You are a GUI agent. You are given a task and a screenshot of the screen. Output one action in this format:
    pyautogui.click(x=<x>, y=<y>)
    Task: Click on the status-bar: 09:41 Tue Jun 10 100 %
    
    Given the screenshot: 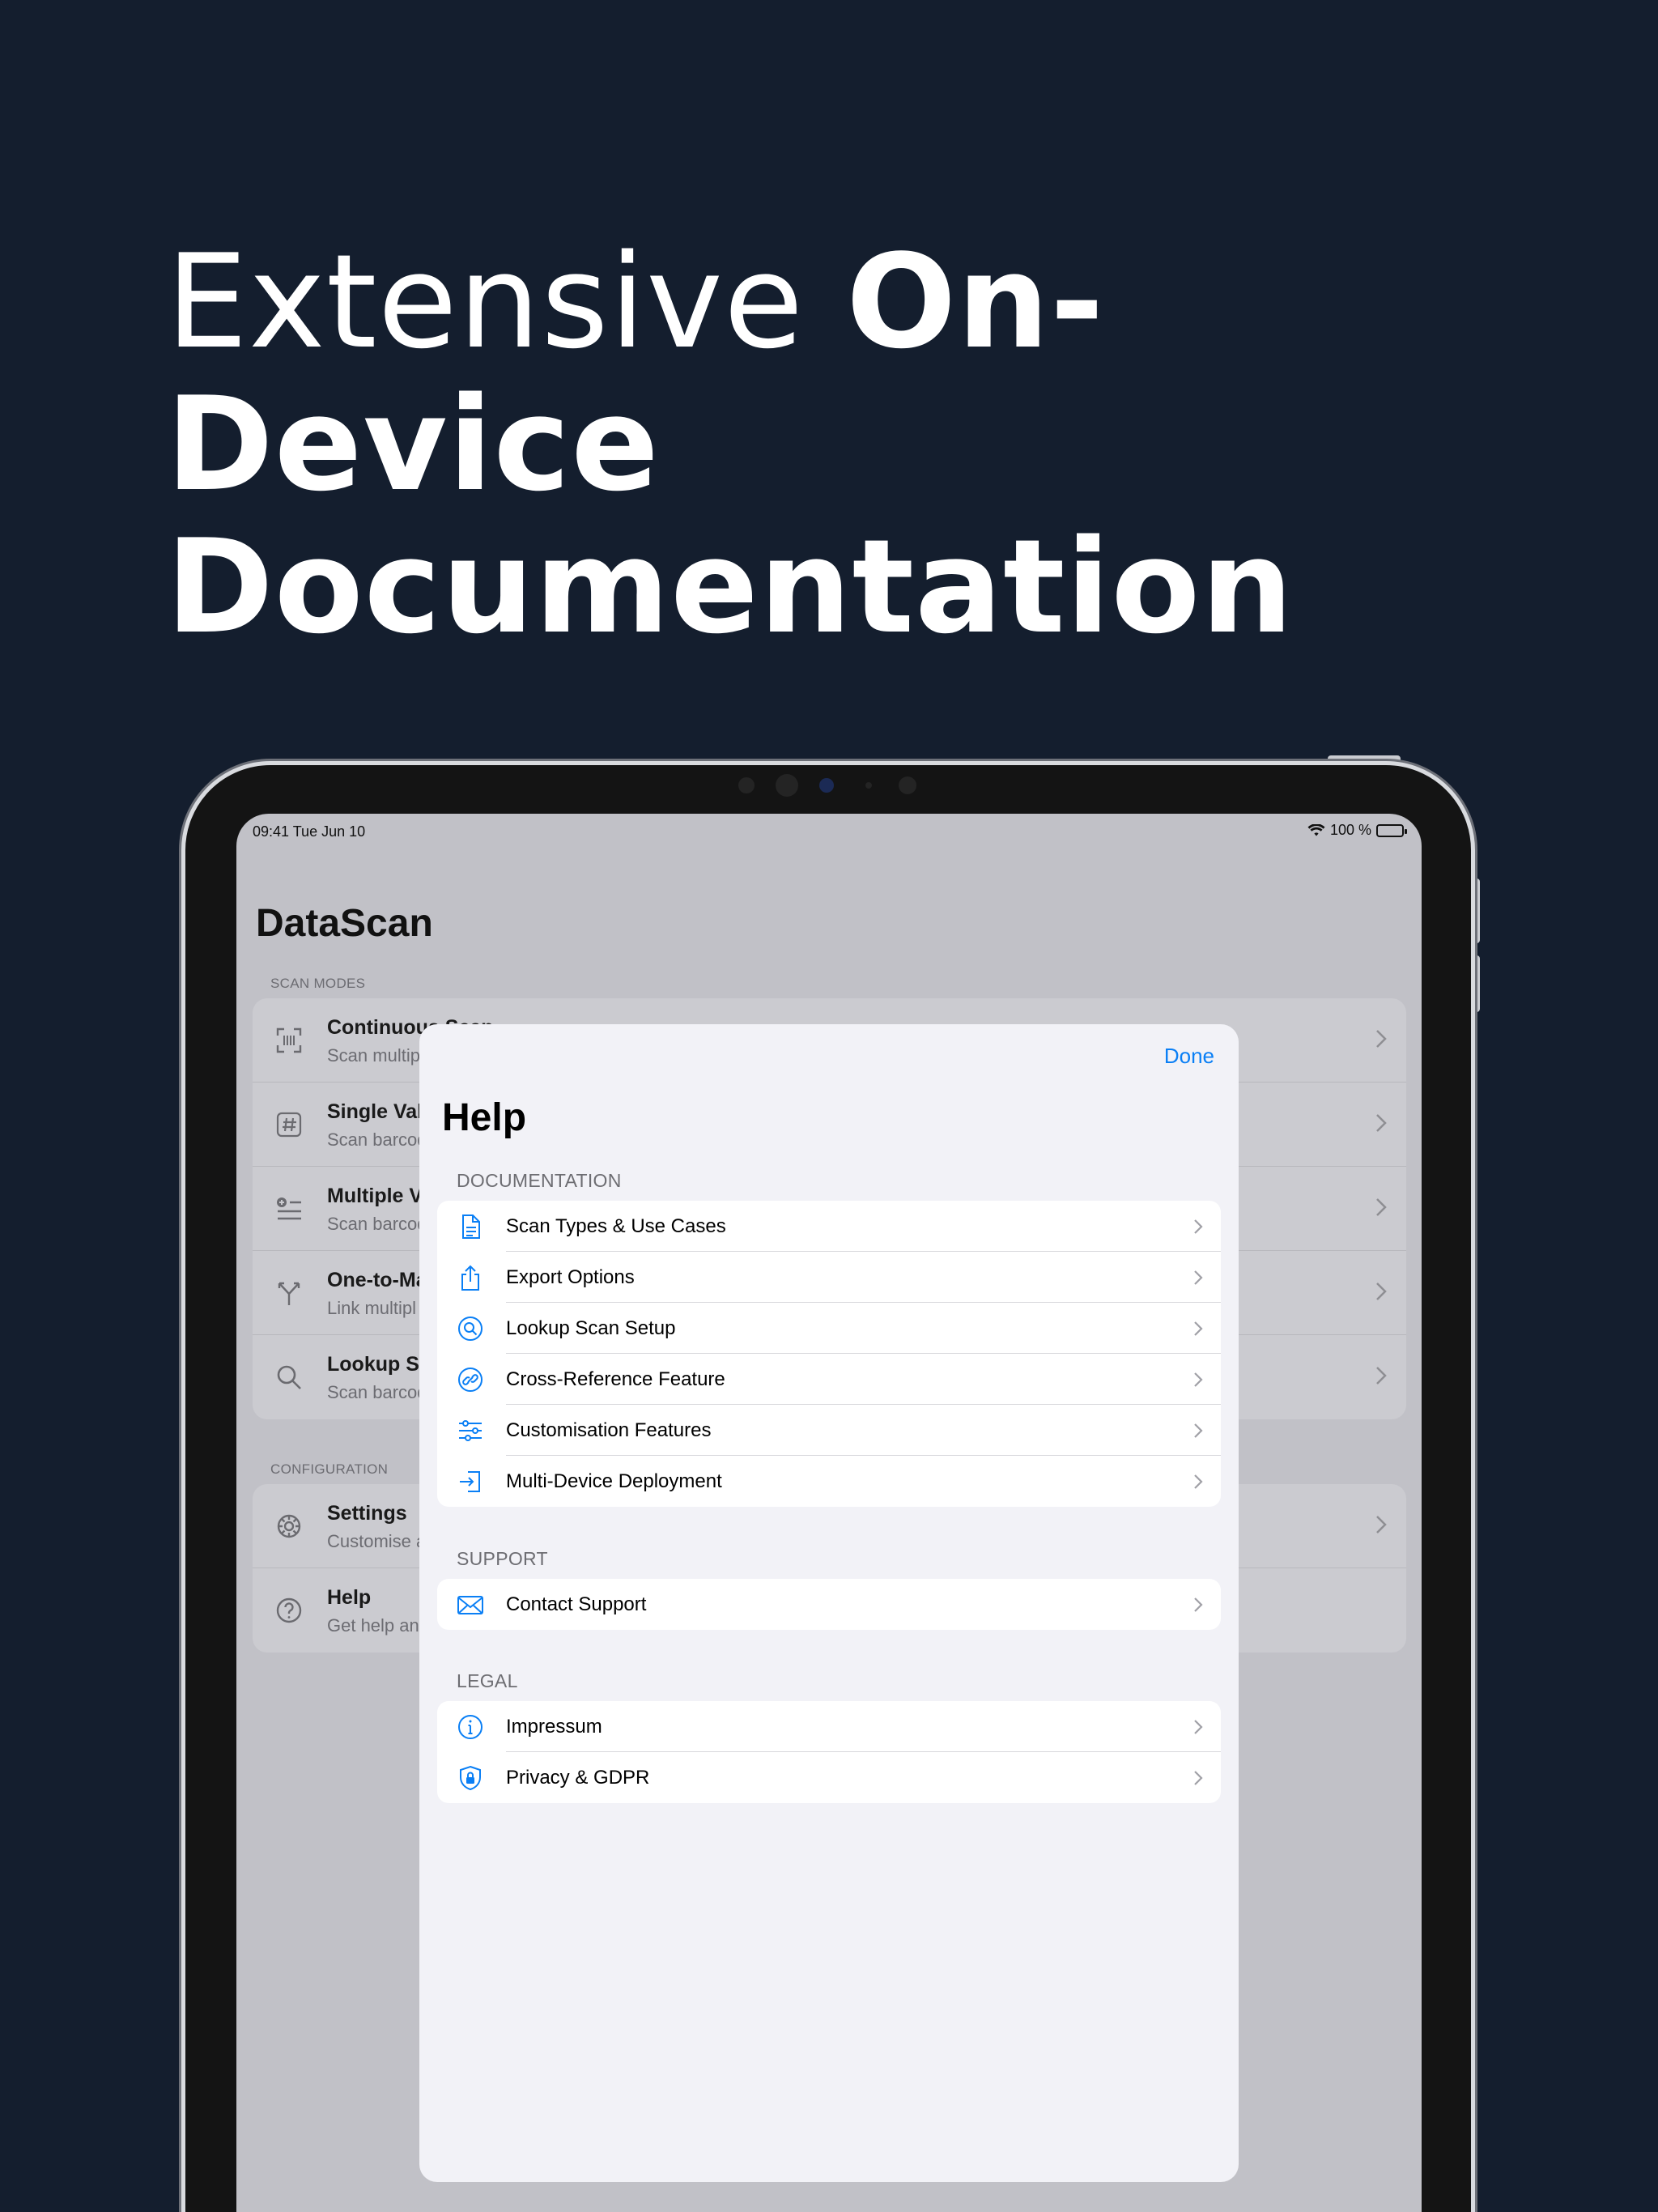 What is the action you would take?
    pyautogui.click(x=829, y=830)
    